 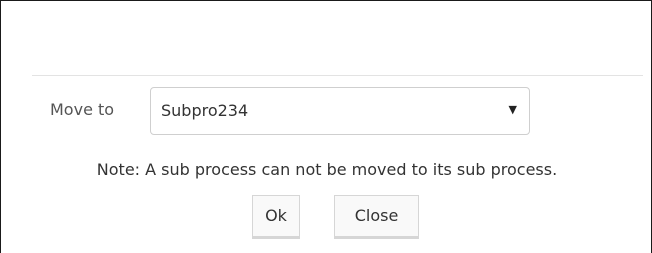 What do you see at coordinates (205, 110) in the screenshot?
I see `selected-value: Subpro234` at bounding box center [205, 110].